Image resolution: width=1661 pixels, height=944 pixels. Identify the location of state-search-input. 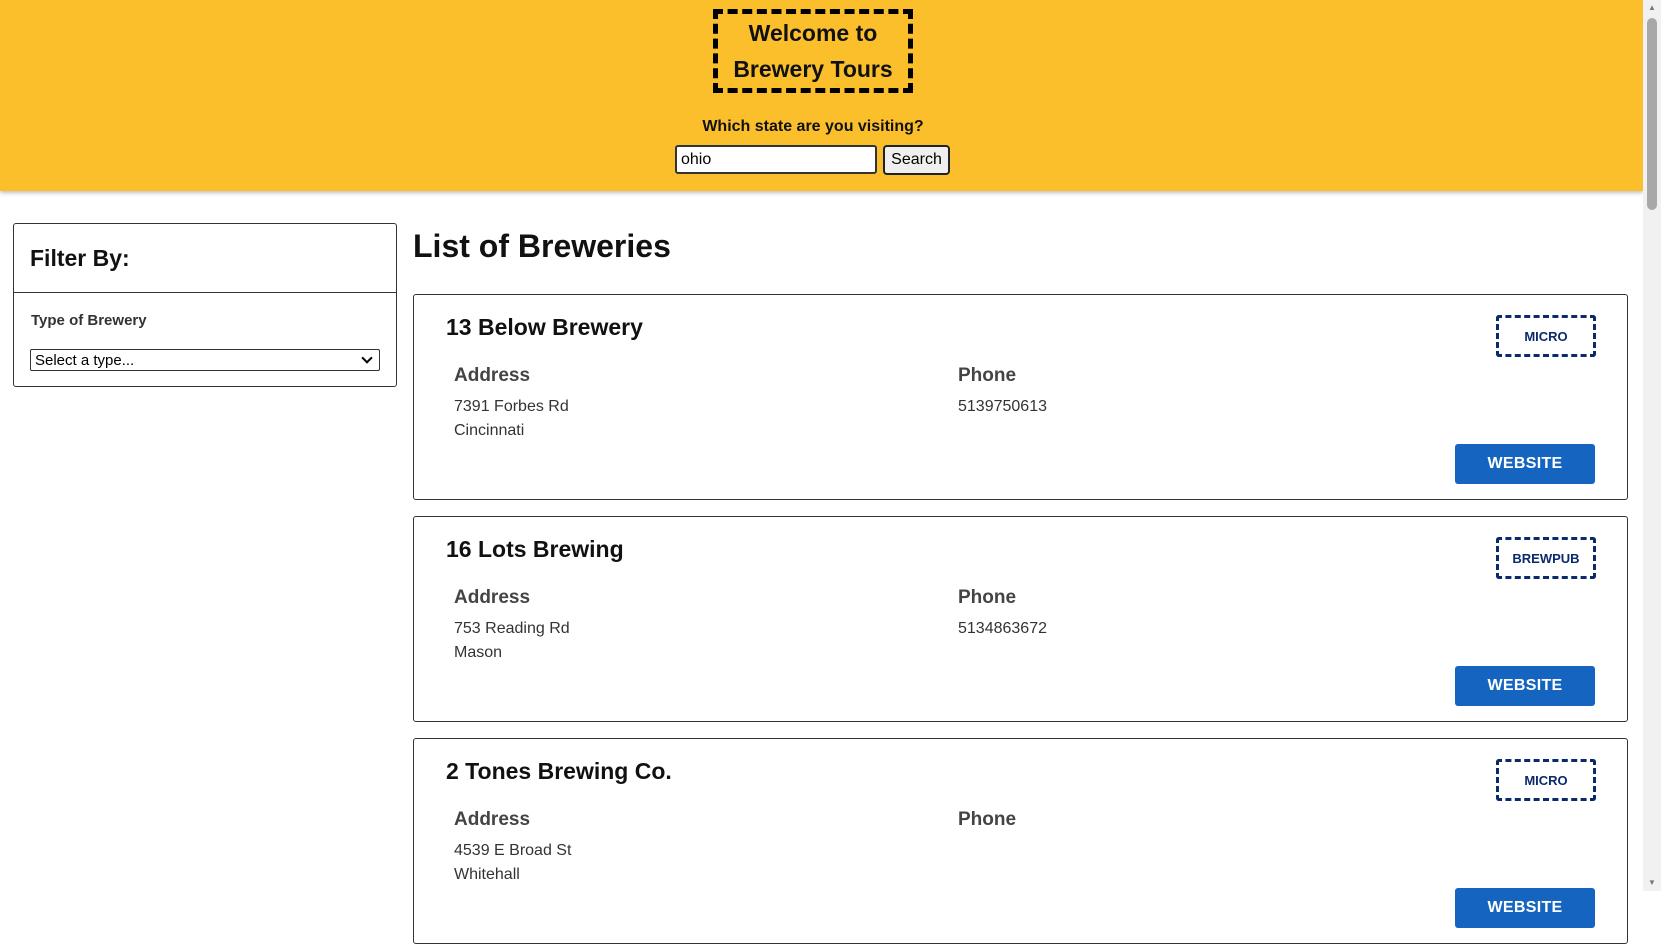
(776, 159).